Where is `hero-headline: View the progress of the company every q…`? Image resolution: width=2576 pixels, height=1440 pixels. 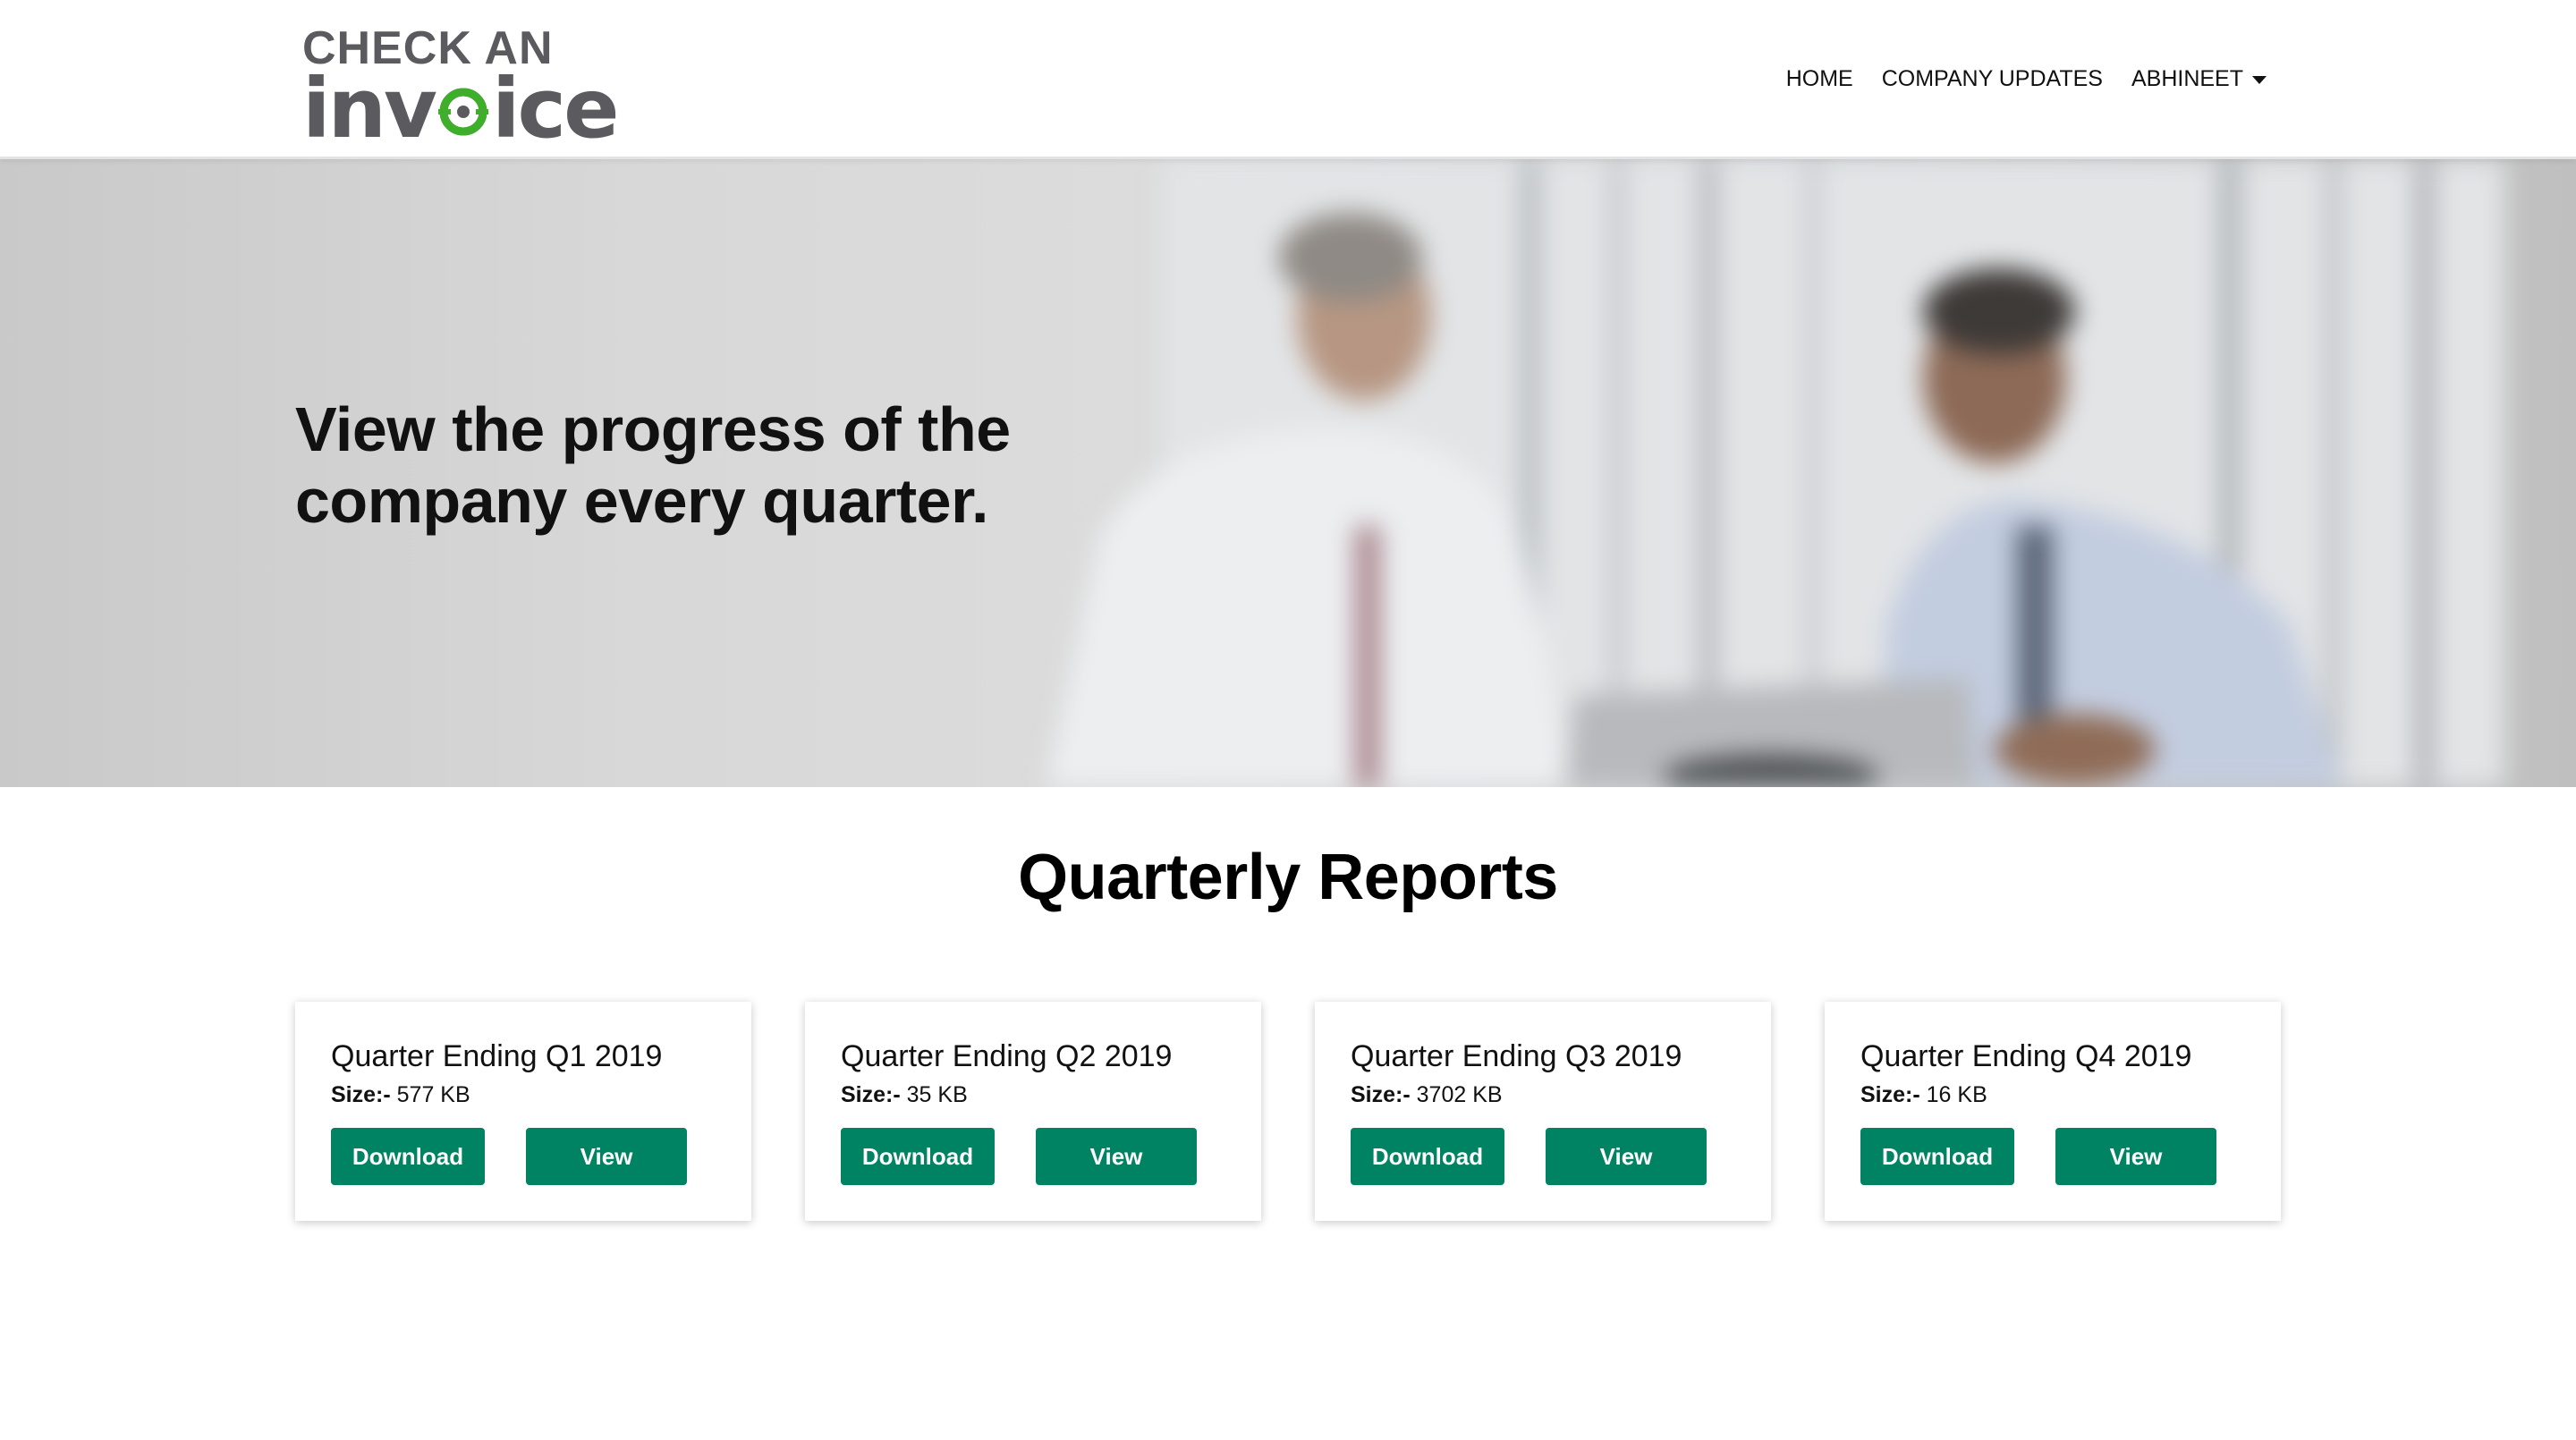
hero-headline: View the progress of the company every q… is located at coordinates (653, 465).